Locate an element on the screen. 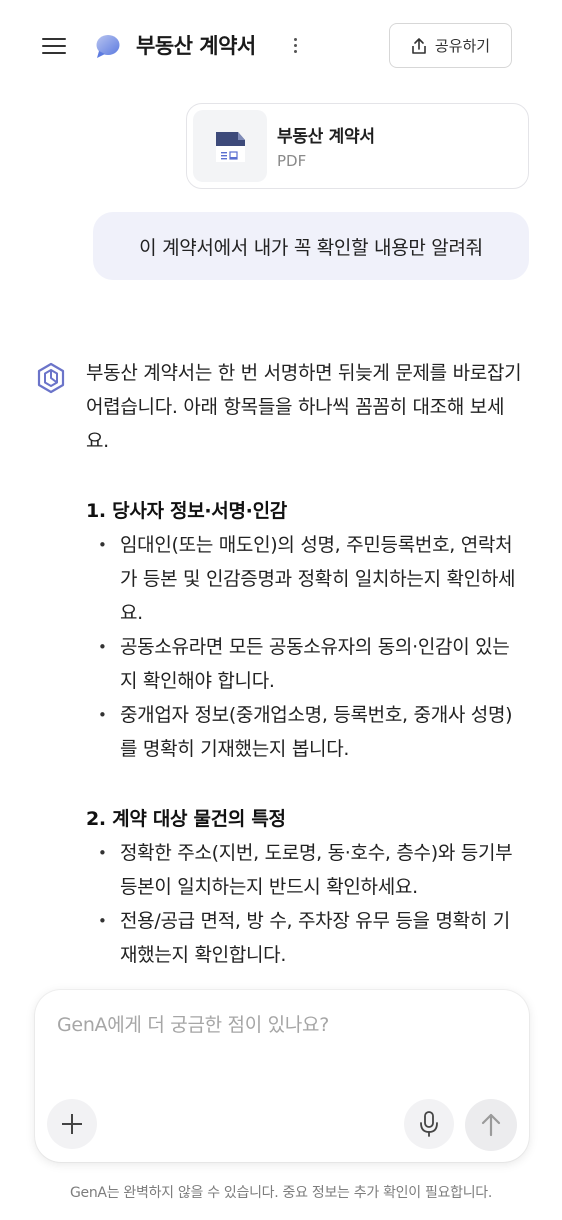 The width and height of the screenshot is (562, 1220). microphone-icon is located at coordinates (429, 1124).